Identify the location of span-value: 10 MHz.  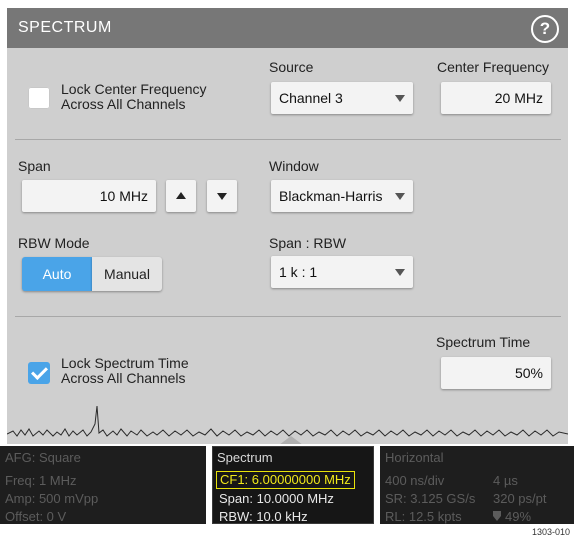
(123, 196).